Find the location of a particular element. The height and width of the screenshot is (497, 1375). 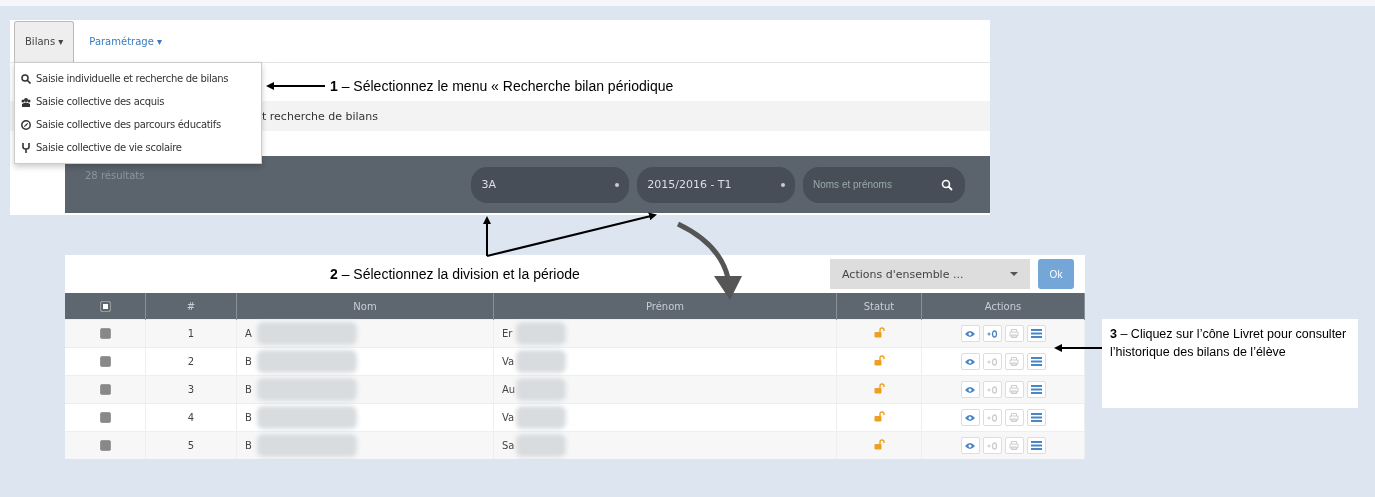

compass-icon is located at coordinates (26, 124).